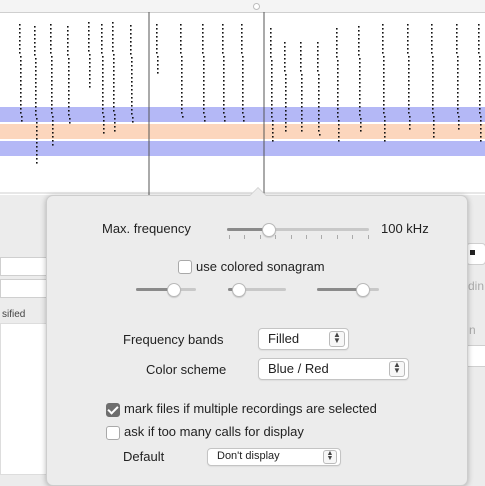  Describe the element at coordinates (113, 433) in the screenshot. I see `ask-too-many-calls-checkbox` at that location.